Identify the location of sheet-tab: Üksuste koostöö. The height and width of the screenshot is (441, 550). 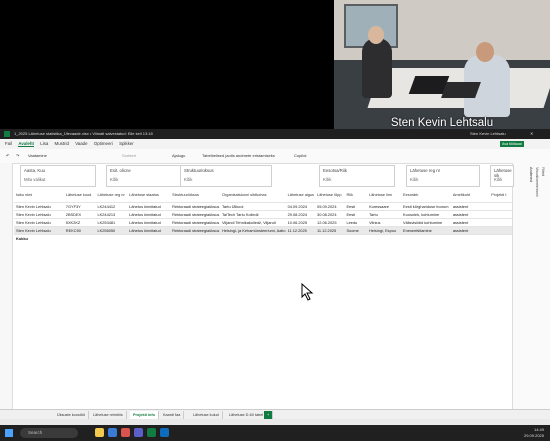
(72, 415).